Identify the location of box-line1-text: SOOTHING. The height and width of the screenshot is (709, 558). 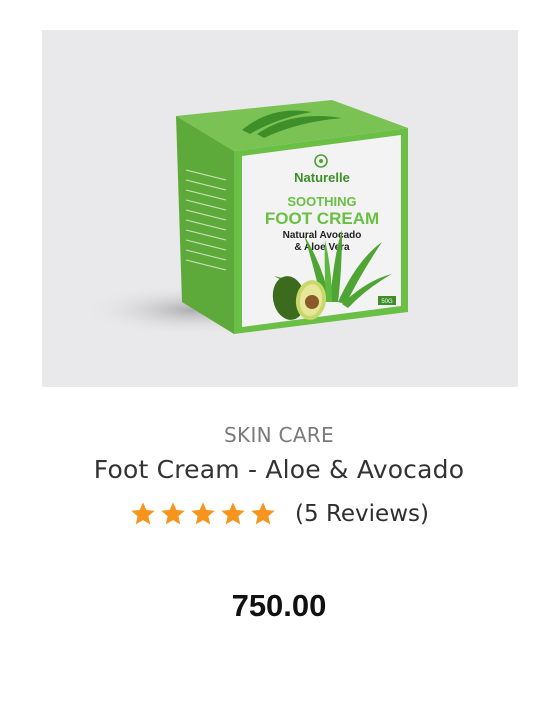
(321, 201).